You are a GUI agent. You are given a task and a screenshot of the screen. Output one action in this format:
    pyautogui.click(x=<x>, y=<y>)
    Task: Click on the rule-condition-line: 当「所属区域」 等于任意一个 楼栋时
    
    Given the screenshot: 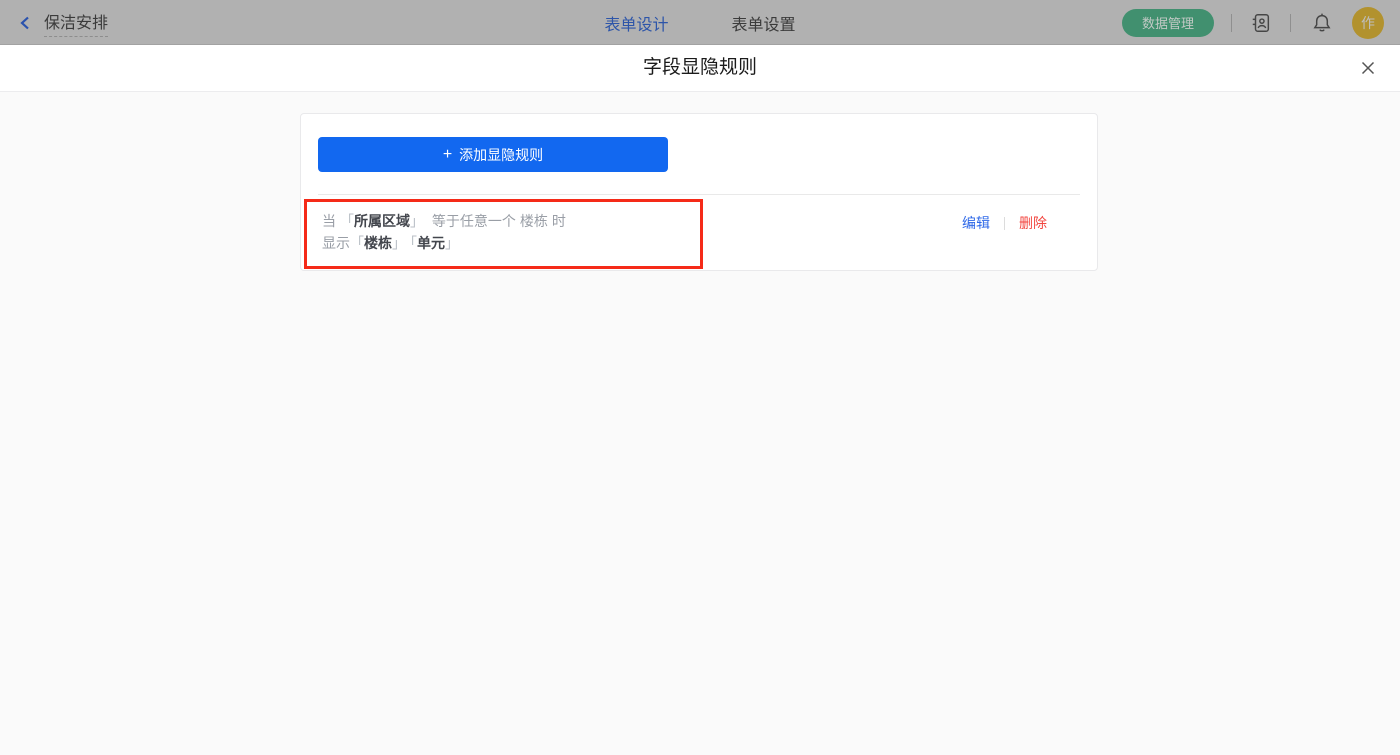 What is the action you would take?
    pyautogui.click(x=444, y=221)
    